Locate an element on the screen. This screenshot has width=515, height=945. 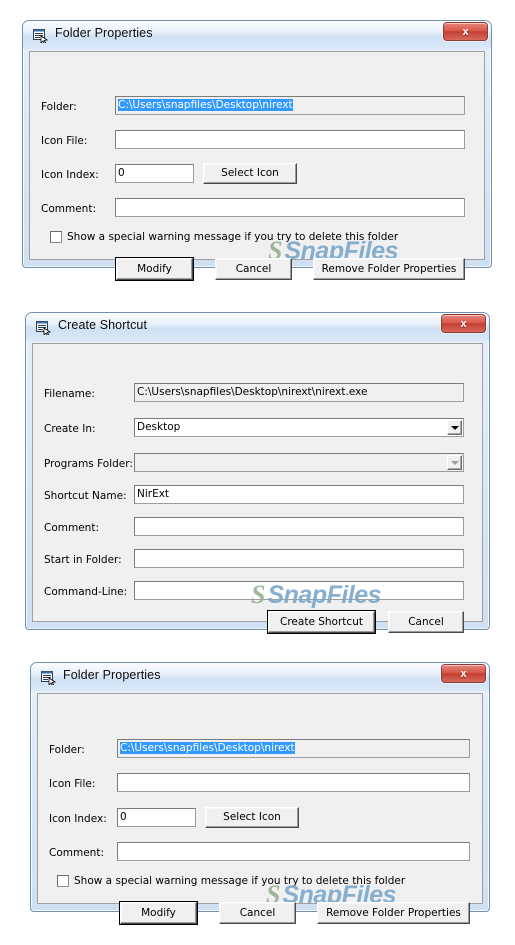
filename-label: Filename: is located at coordinates (69, 394).